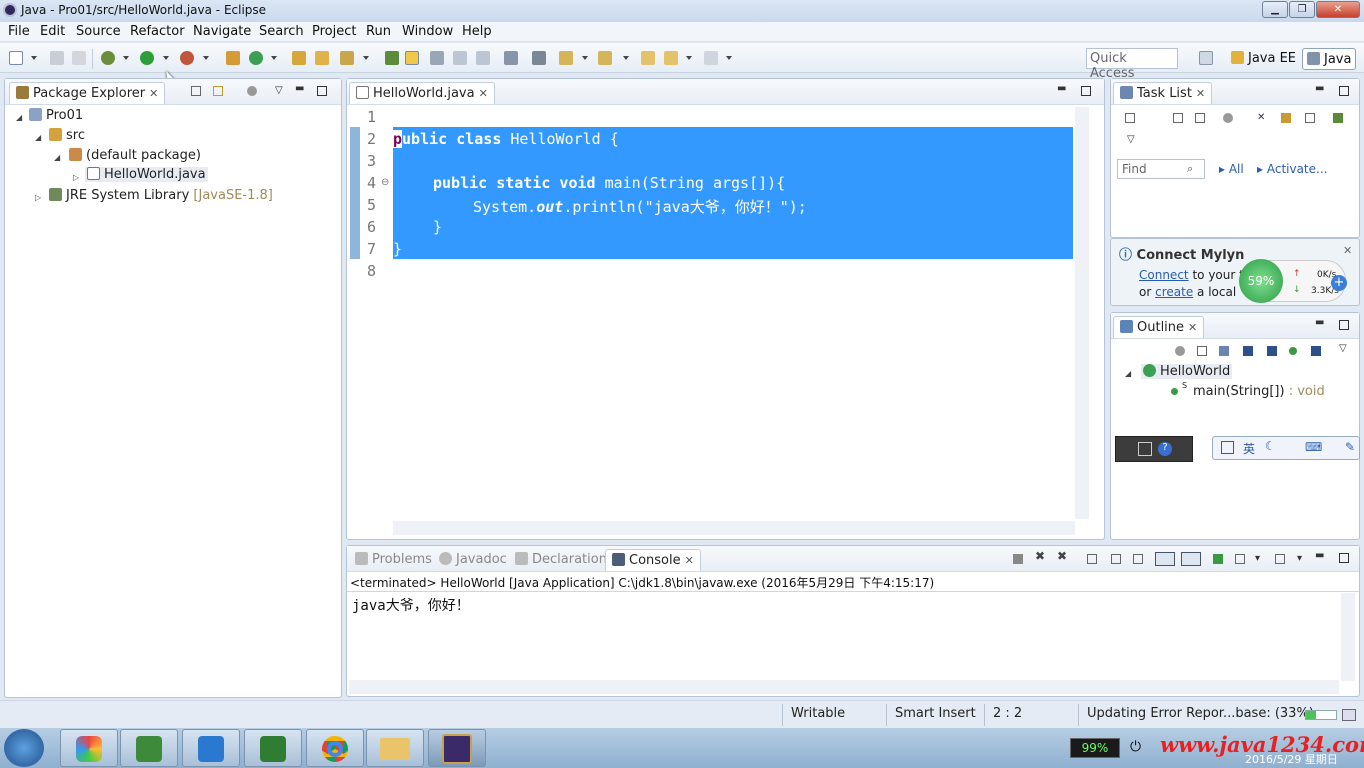 Image resolution: width=1364 pixels, height=768 pixels. Describe the element at coordinates (1082, 313) in the screenshot. I see `editor-vertical-scrollbar` at that location.